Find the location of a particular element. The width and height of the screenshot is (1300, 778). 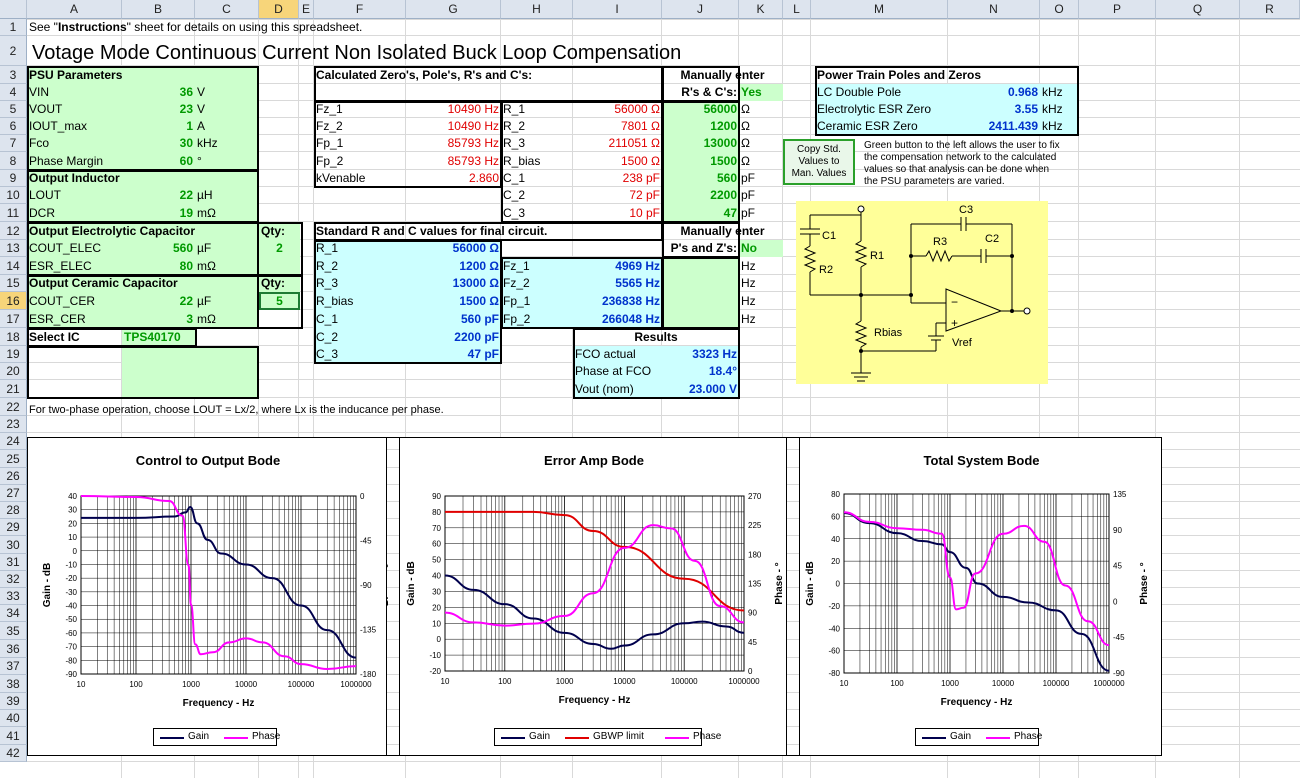

column-header-d: D is located at coordinates (279, 9).